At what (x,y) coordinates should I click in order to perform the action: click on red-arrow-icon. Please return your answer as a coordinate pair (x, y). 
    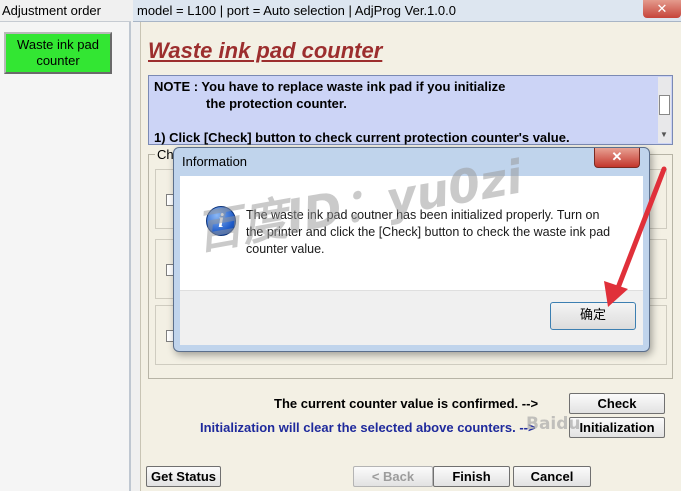
    Looking at the image, I should click on (635, 236).